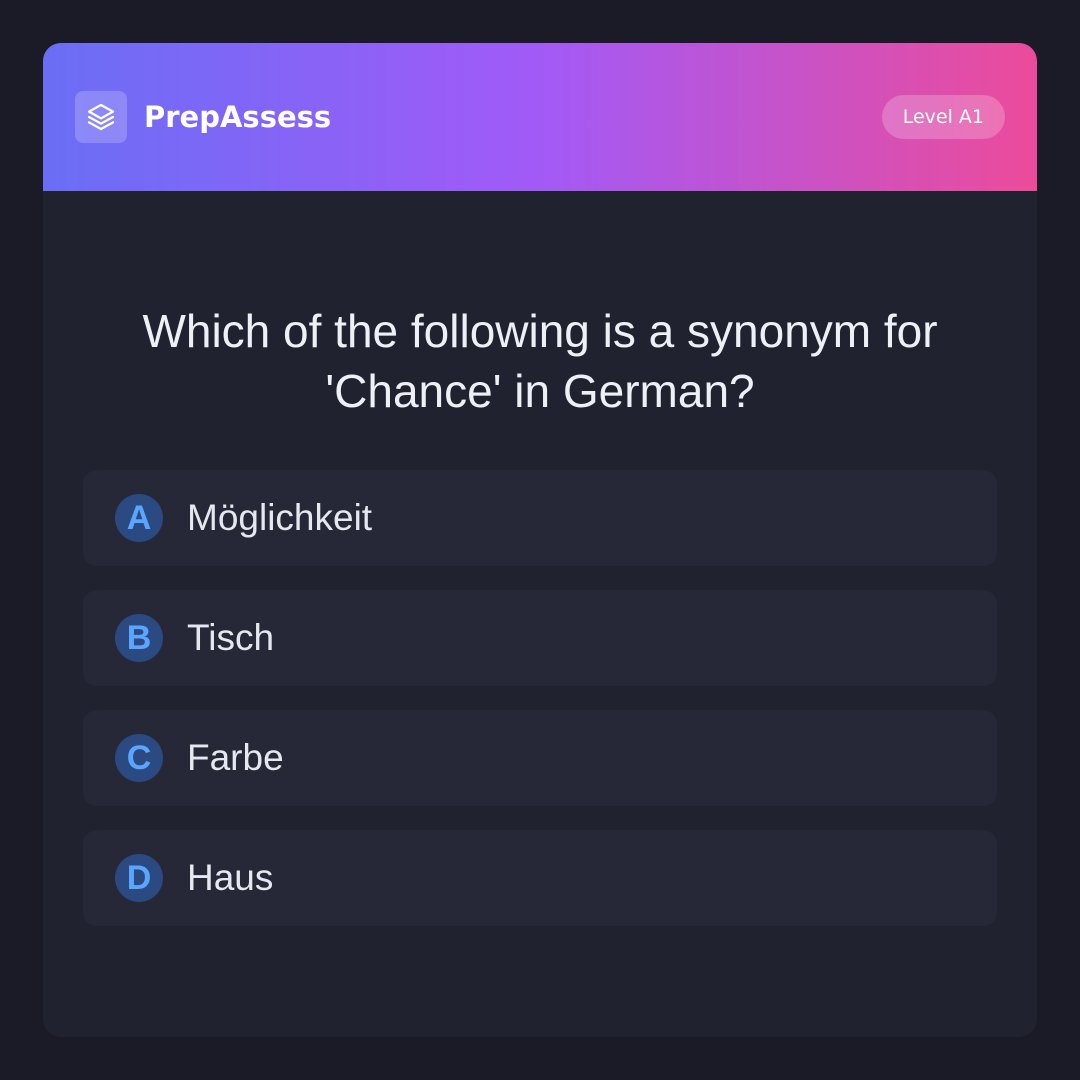 This screenshot has height=1080, width=1080. Describe the element at coordinates (540, 758) in the screenshot. I see `option-c: C Farbe` at that location.